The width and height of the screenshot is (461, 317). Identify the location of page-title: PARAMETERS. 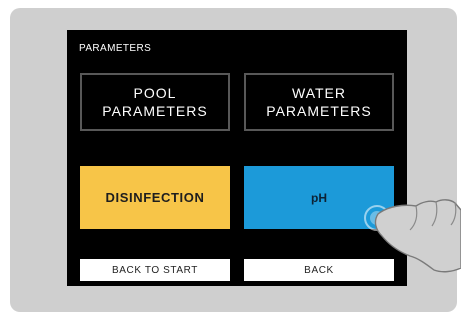
(115, 48).